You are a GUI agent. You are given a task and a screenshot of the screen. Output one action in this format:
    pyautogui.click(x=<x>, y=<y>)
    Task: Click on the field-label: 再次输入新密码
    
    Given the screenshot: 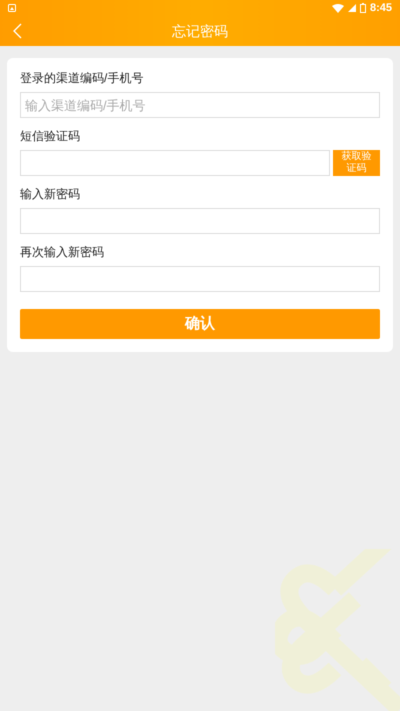 What is the action you would take?
    pyautogui.click(x=62, y=252)
    